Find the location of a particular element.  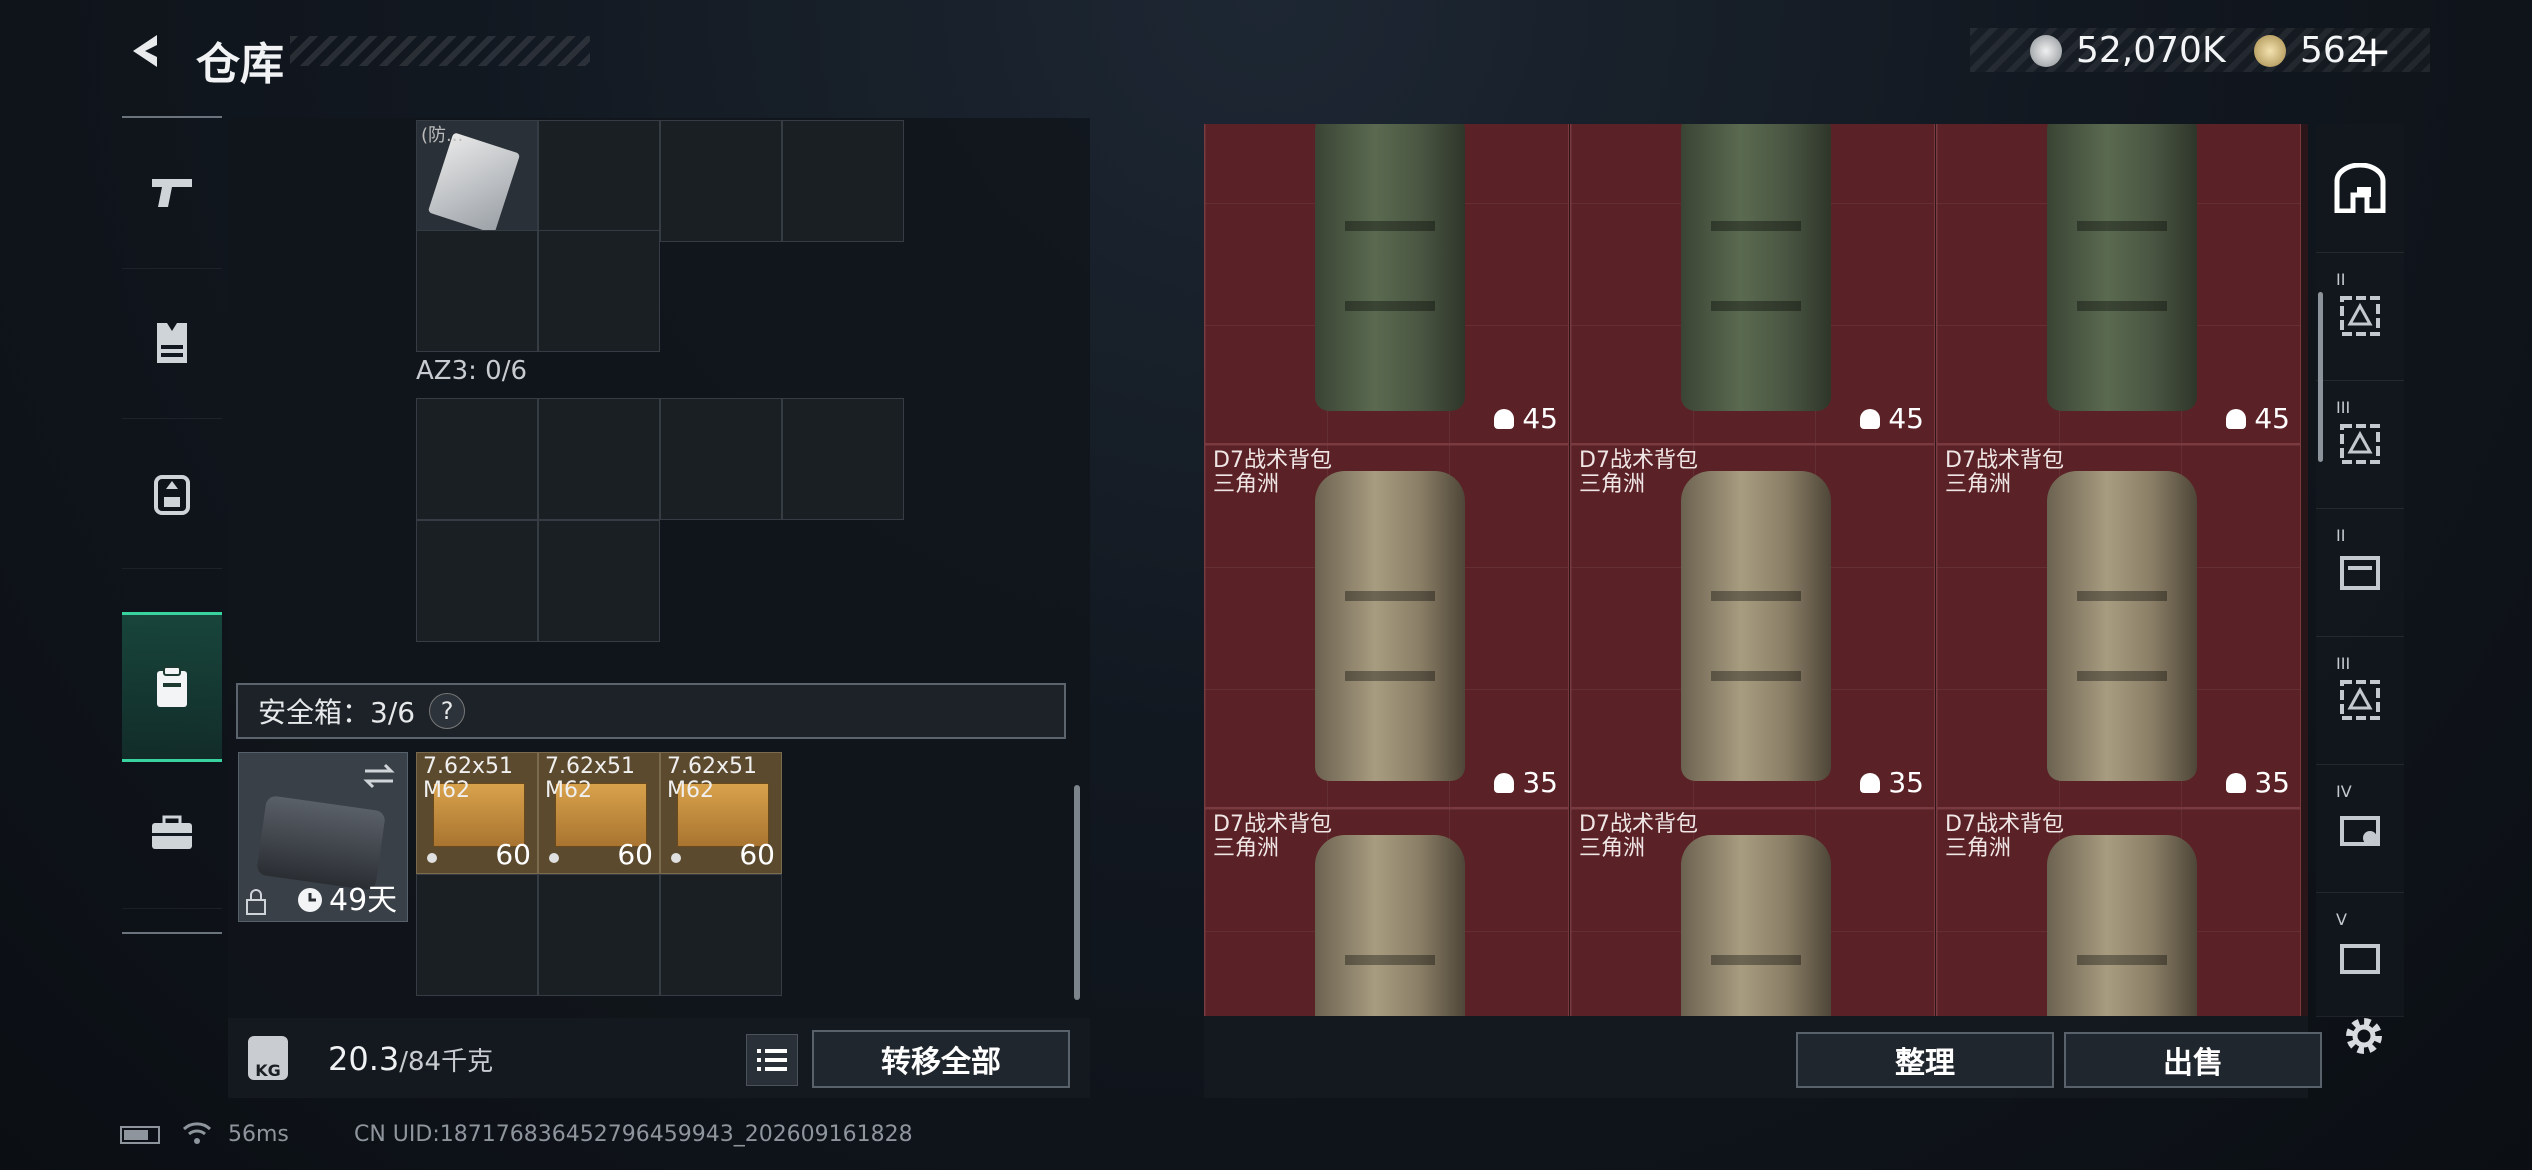

category-safe-box is located at coordinates (172, 687).